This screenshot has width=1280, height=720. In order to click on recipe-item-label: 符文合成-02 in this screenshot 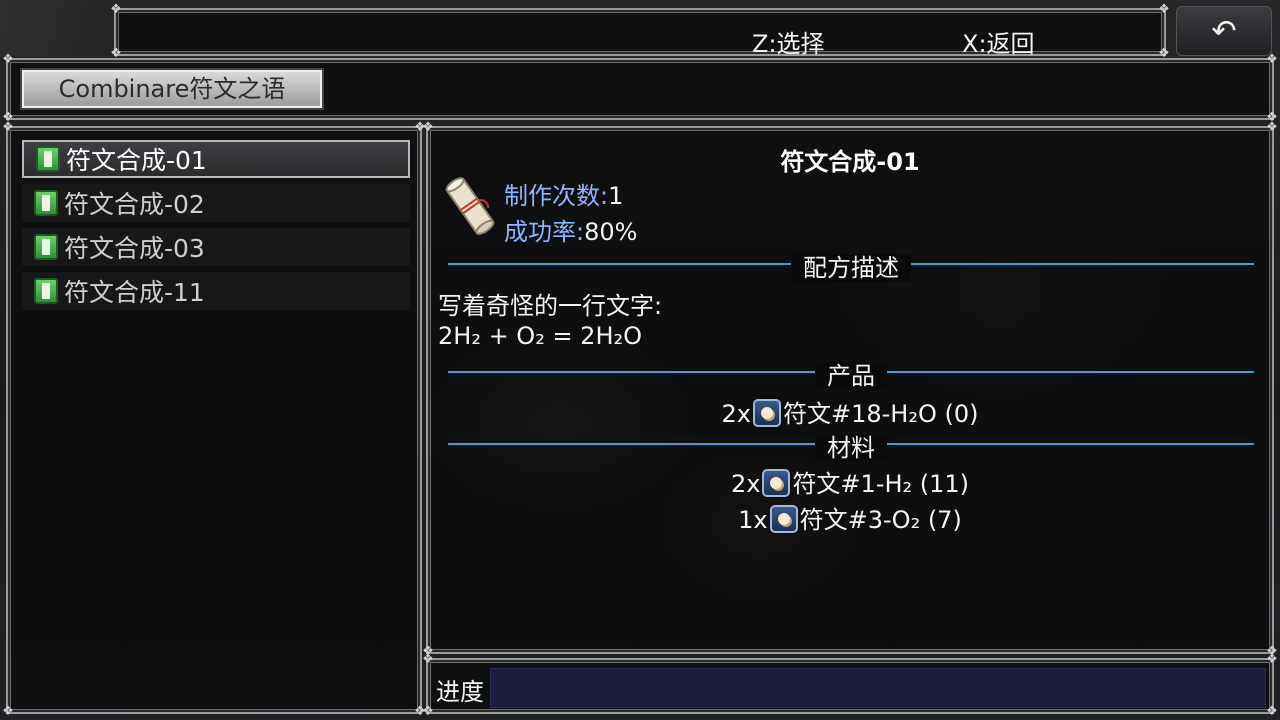, I will do `click(134, 204)`.